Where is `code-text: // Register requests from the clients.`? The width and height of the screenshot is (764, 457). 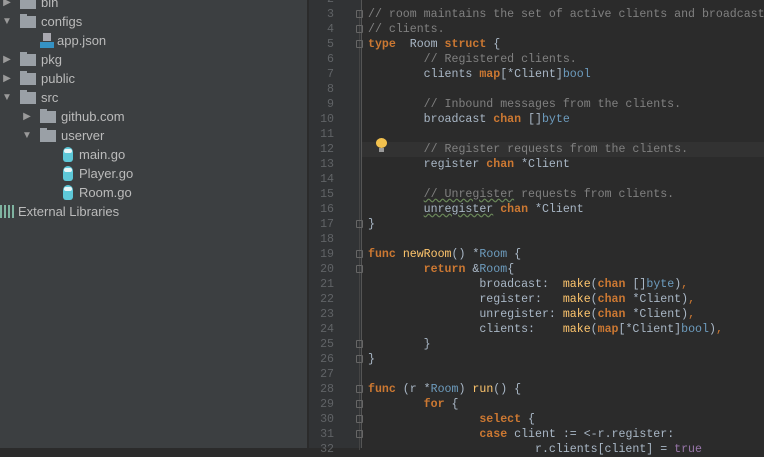 code-text: // Register requests from the clients. is located at coordinates (528, 149).